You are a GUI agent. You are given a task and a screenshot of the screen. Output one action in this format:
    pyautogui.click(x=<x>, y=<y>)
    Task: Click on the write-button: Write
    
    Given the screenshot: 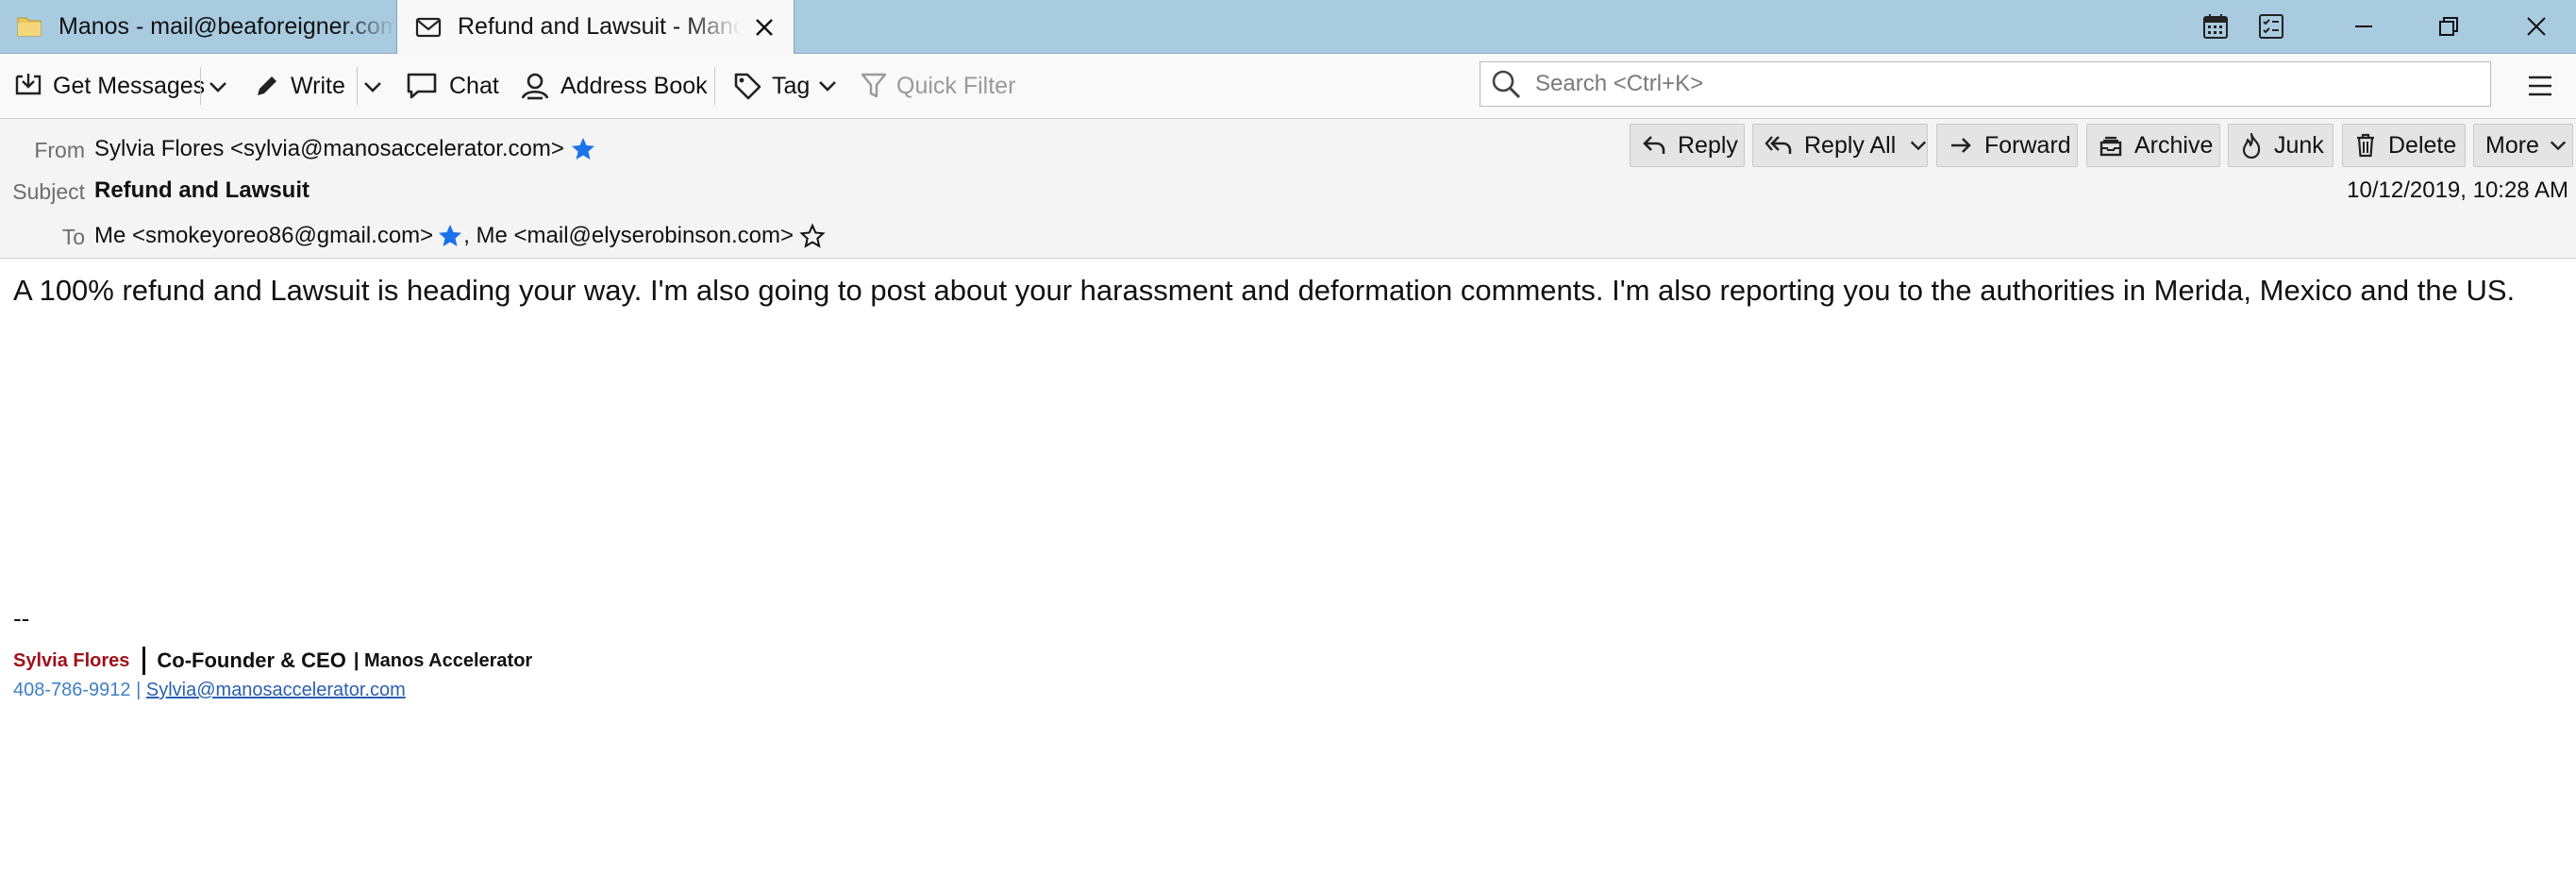 What is the action you would take?
    pyautogui.click(x=299, y=86)
    